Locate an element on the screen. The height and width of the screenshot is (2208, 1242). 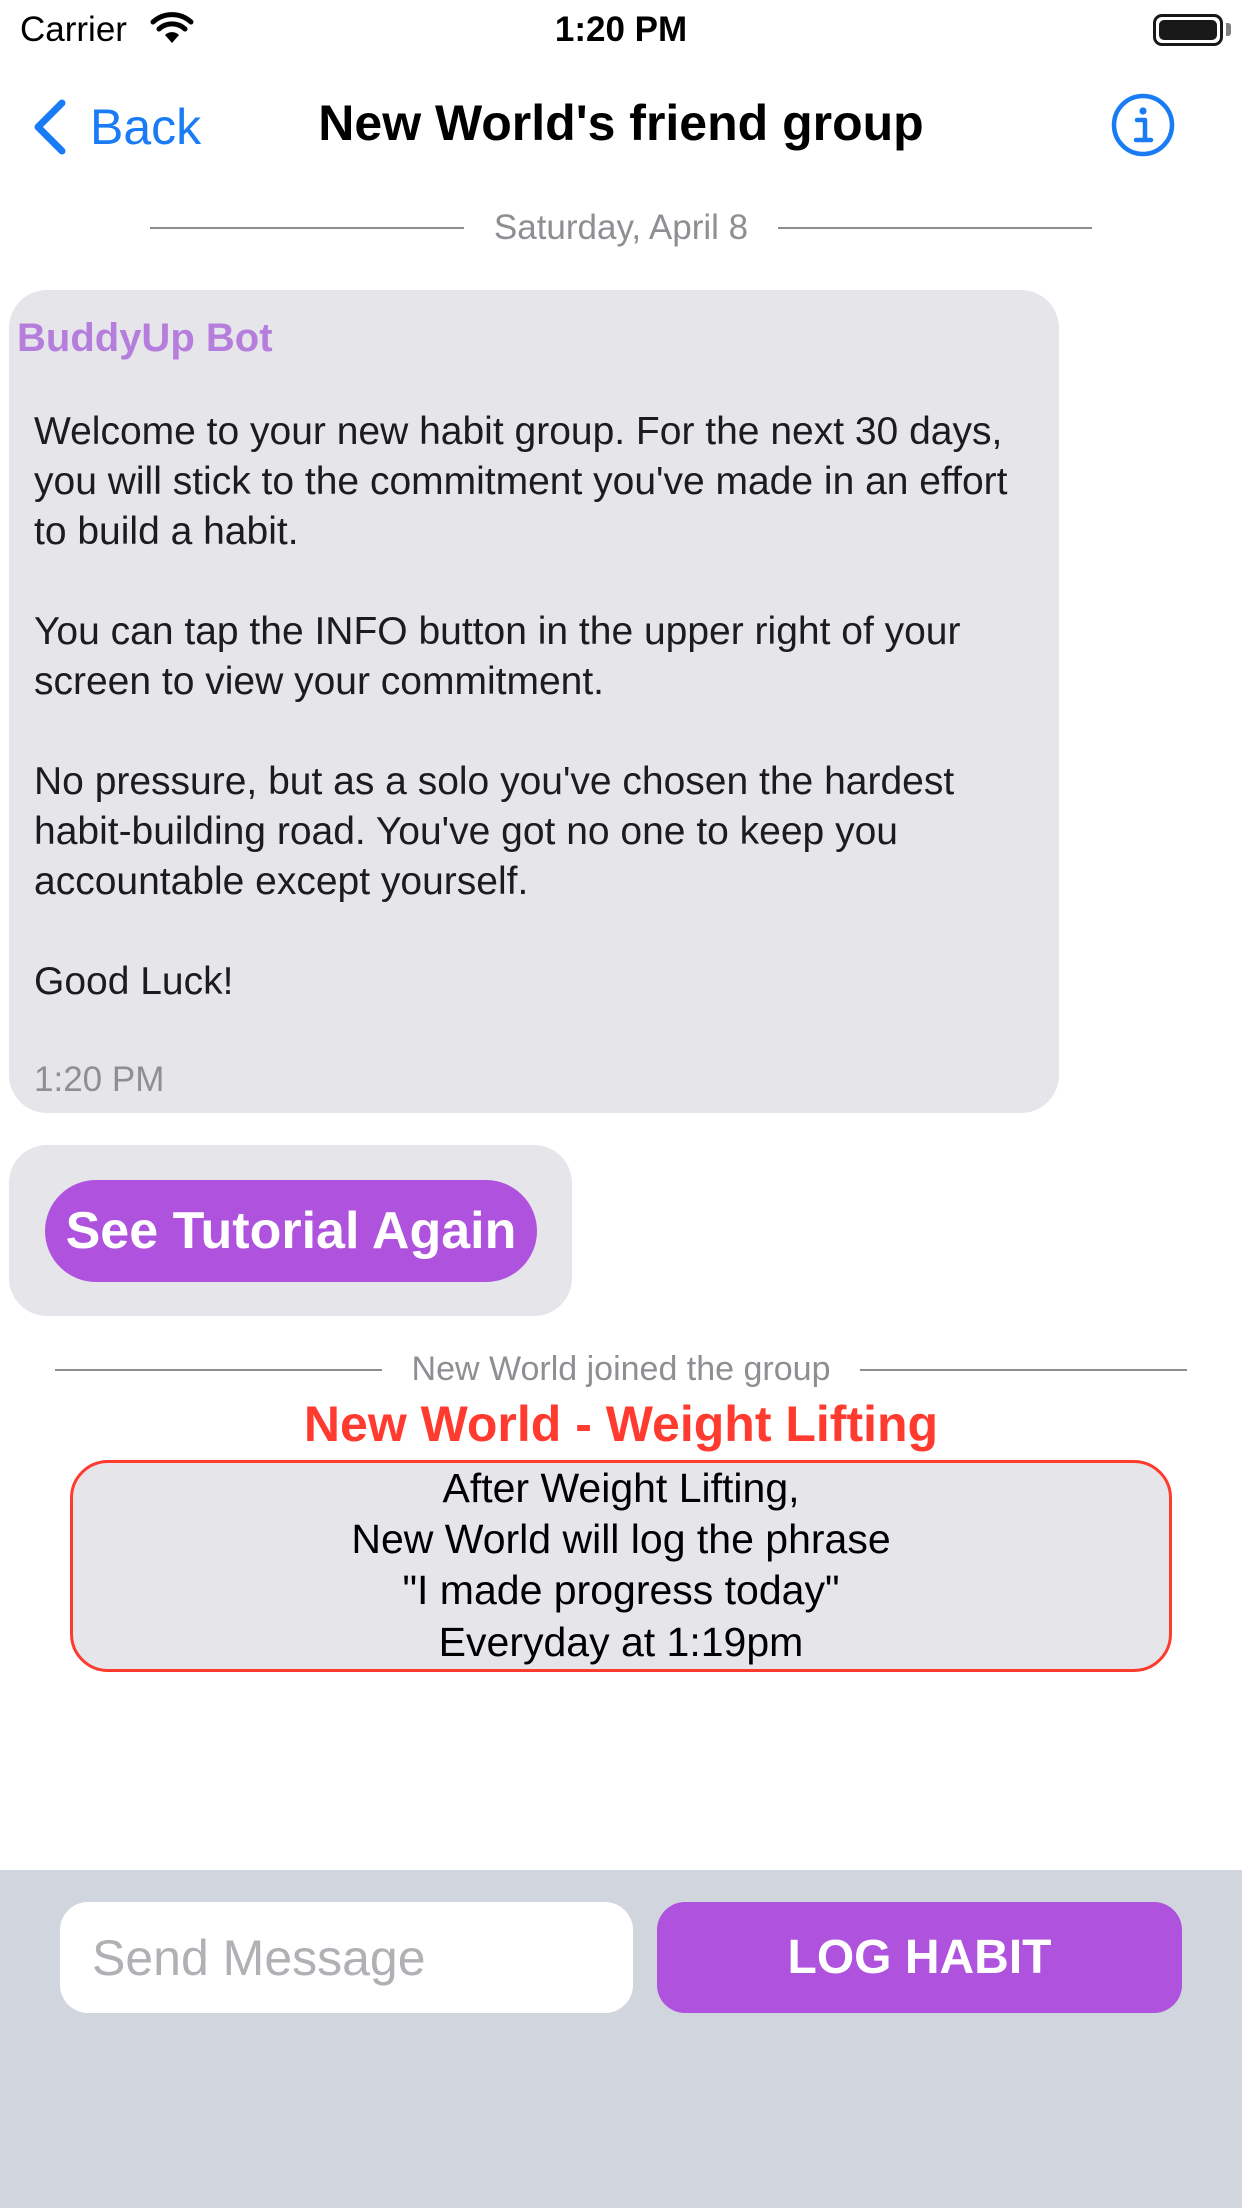
see-tutorial-button: See Tutorial Again is located at coordinates (291, 1231).